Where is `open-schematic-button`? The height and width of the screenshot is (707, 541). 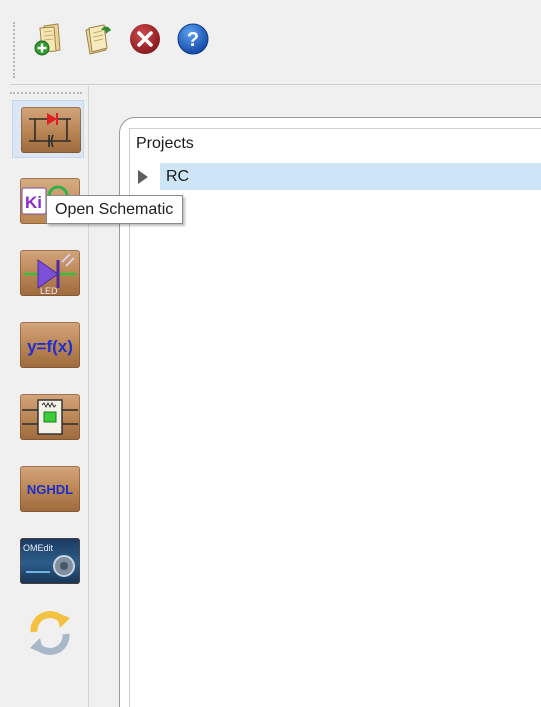
open-schematic-button is located at coordinates (48, 129).